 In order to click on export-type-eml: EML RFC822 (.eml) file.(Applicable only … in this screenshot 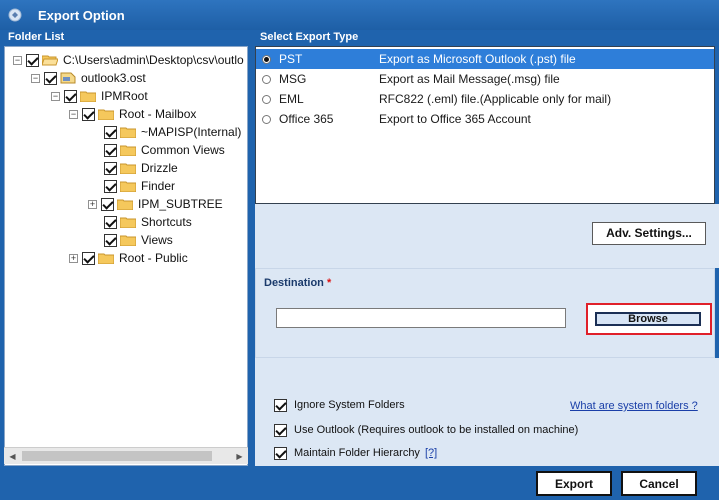, I will do `click(485, 99)`.